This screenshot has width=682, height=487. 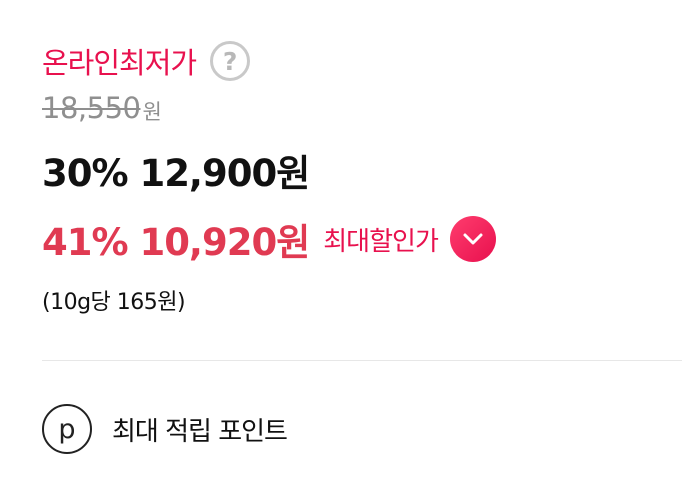 I want to click on sale-price: 30% 12,900원, so click(x=176, y=173).